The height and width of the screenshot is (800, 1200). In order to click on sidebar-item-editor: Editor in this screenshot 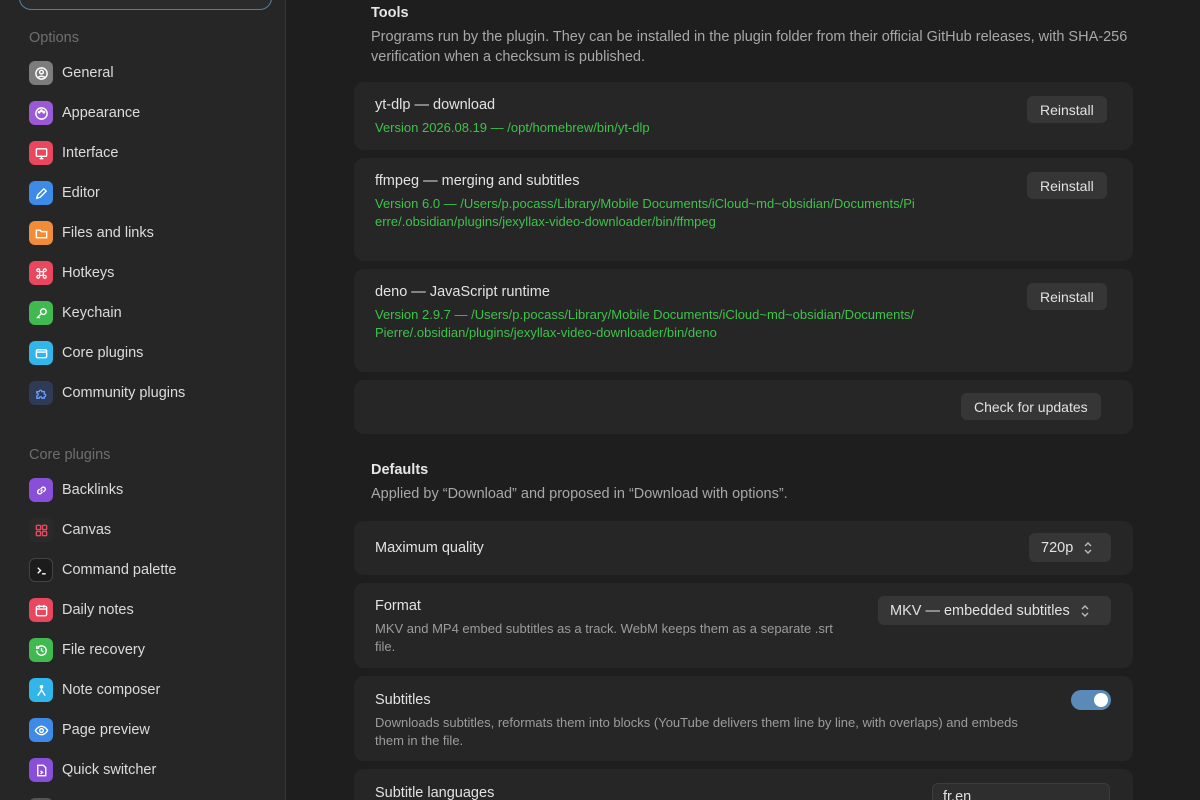, I will do `click(145, 193)`.